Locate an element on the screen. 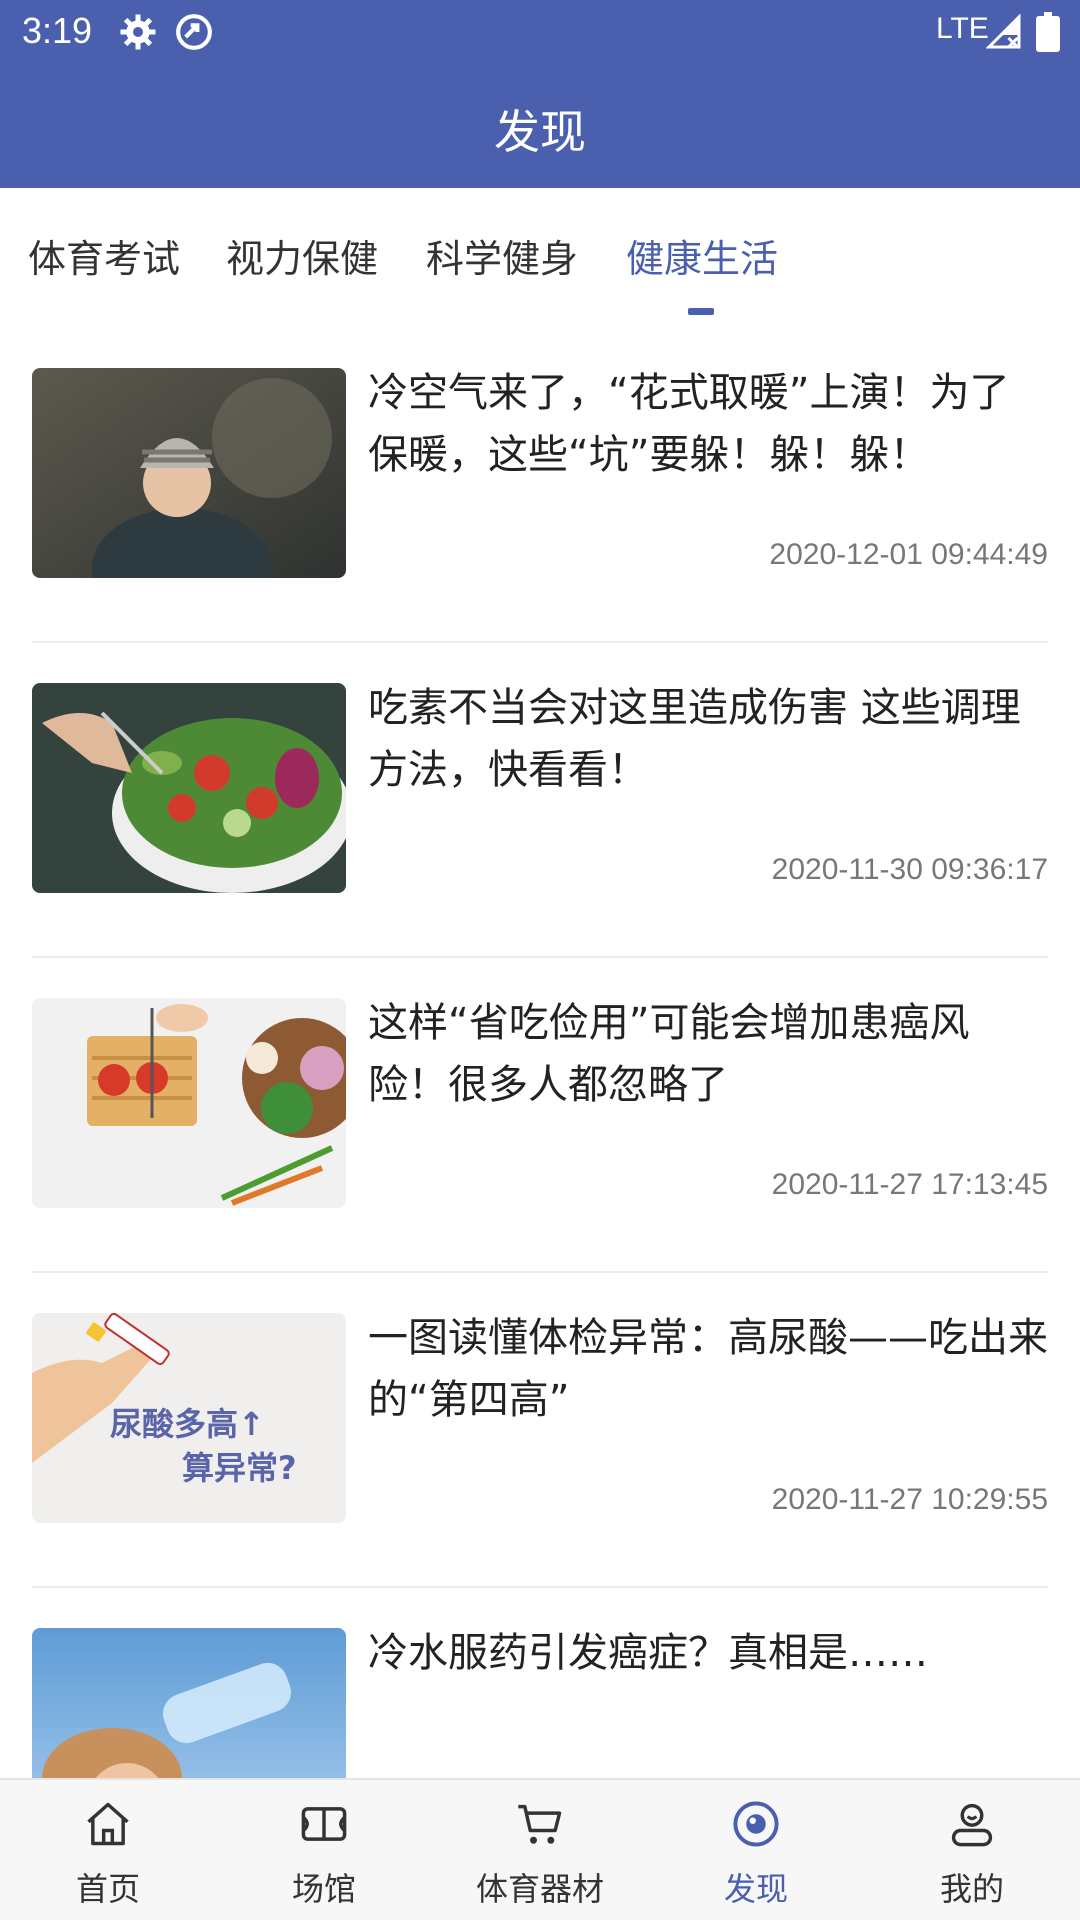 Image resolution: width=1080 pixels, height=1920 pixels. article-title: 吃素不当会对这里造成伤害 这些调理方法，快看看！ is located at coordinates (708, 739).